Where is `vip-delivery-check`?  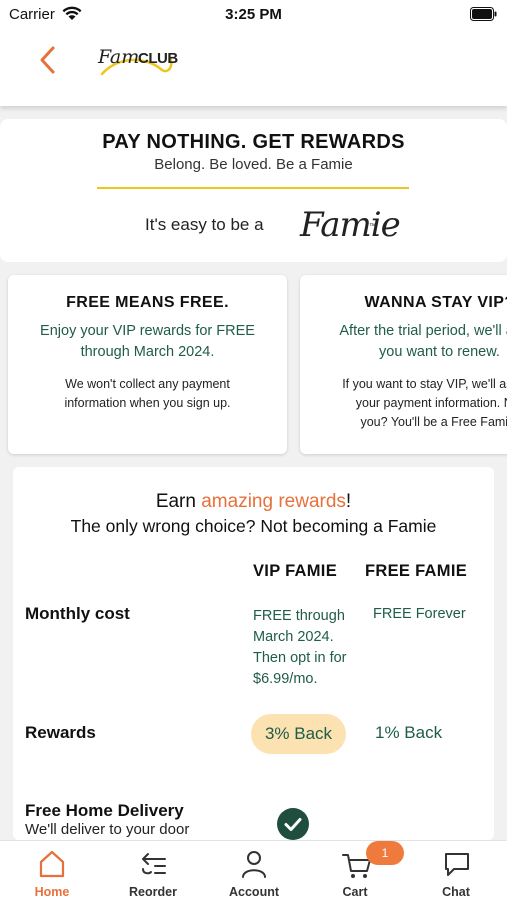
vip-delivery-check is located at coordinates (293, 824).